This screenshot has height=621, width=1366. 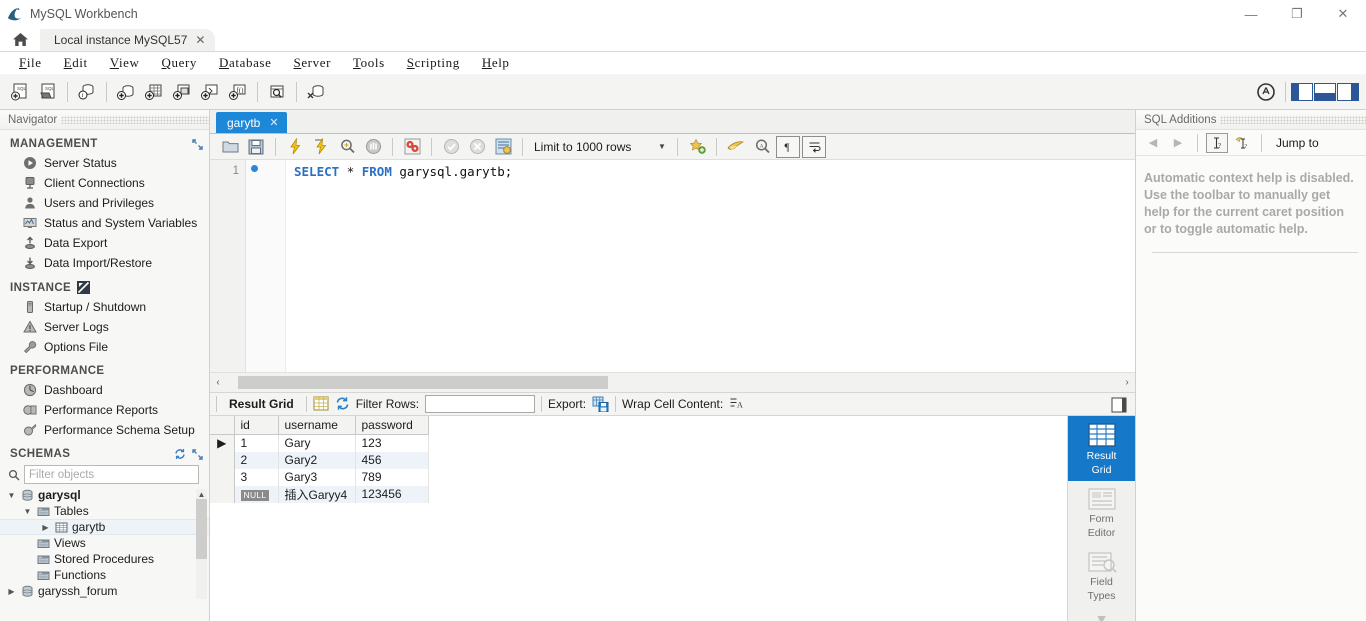 I want to click on chevron-right-icon: ▶, so click(x=11, y=591).